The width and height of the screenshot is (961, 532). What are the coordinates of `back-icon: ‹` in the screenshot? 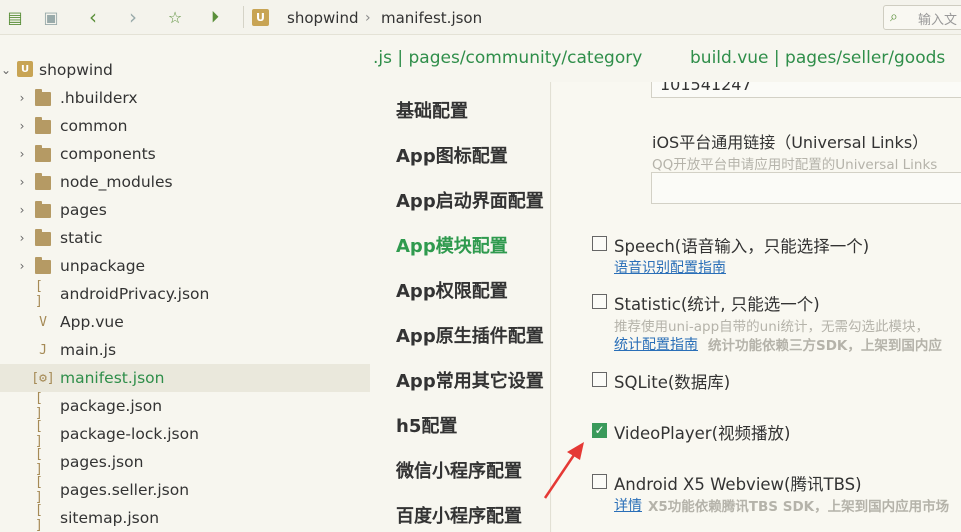 It's located at (93, 17).